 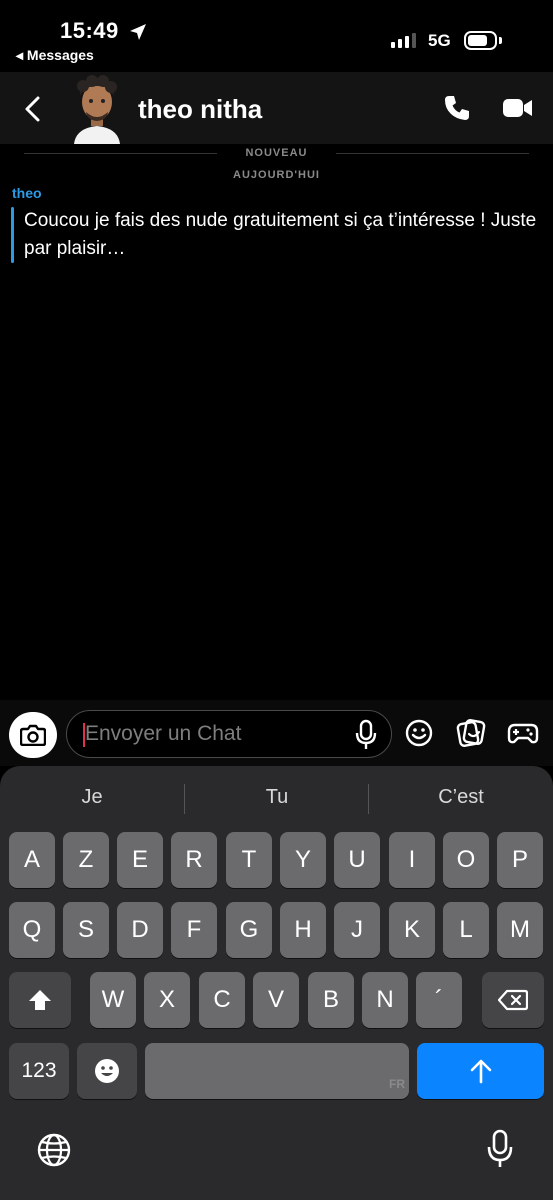 What do you see at coordinates (466, 930) in the screenshot?
I see `key: L` at bounding box center [466, 930].